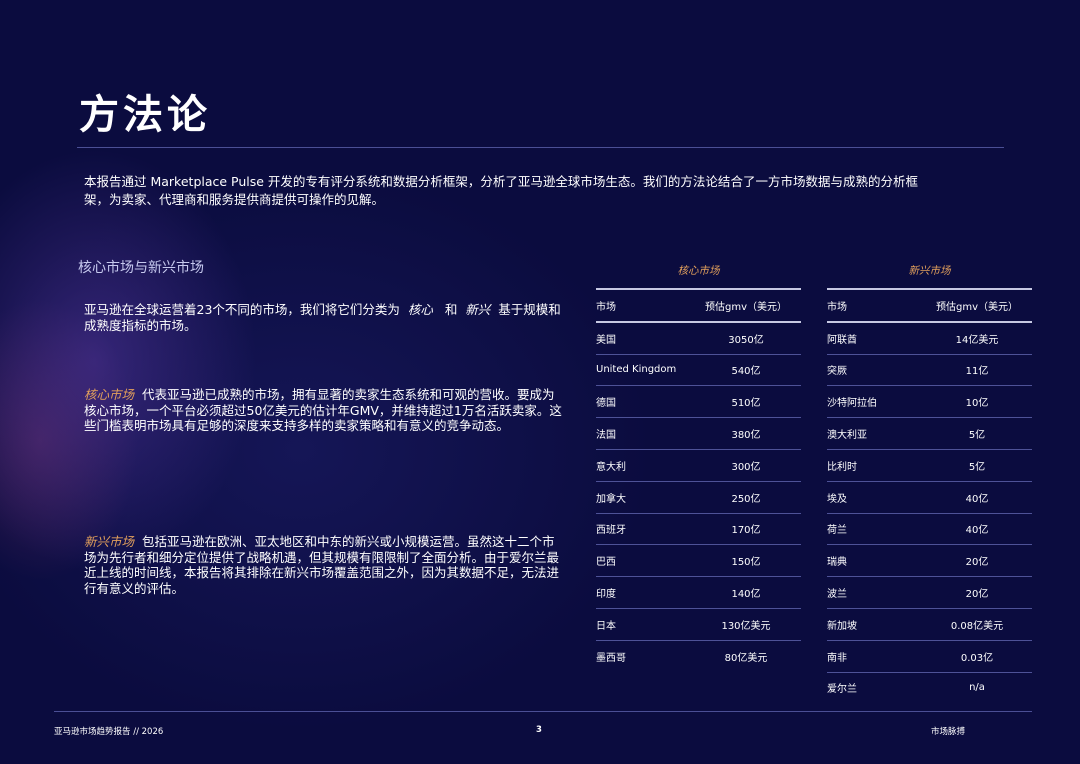 This screenshot has width=1080, height=764. Describe the element at coordinates (141, 268) in the screenshot. I see `section-title: 核心市场与新兴市场` at that location.